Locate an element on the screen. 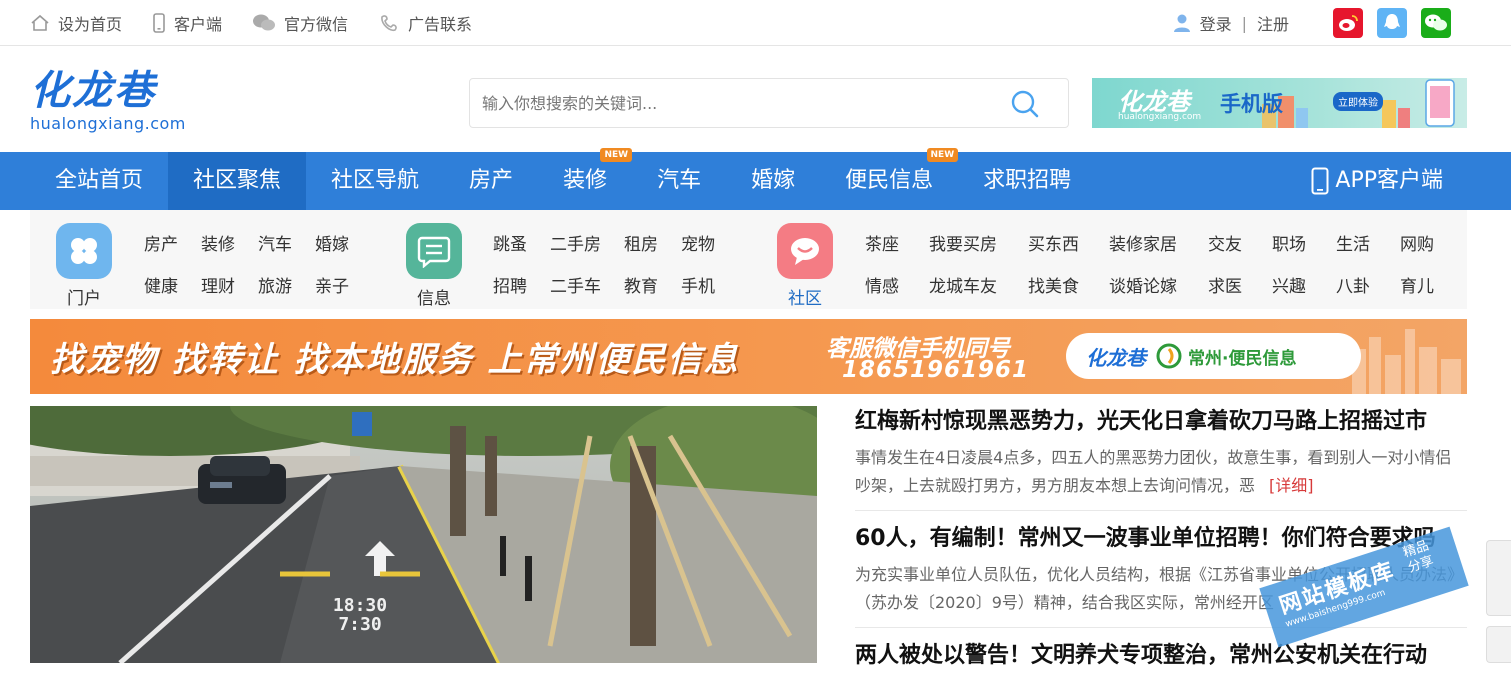 The image size is (1511, 694). nav-item-local-info: 便民信息 NEW is located at coordinates (889, 179).